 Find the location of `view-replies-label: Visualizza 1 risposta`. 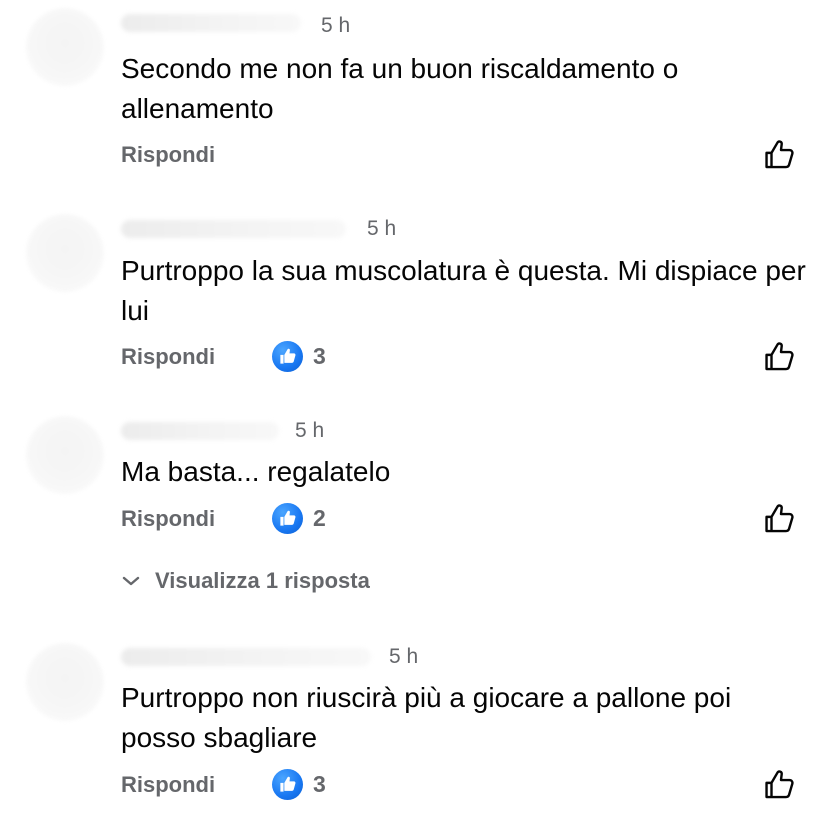

view-replies-label: Visualizza 1 risposta is located at coordinates (262, 580).